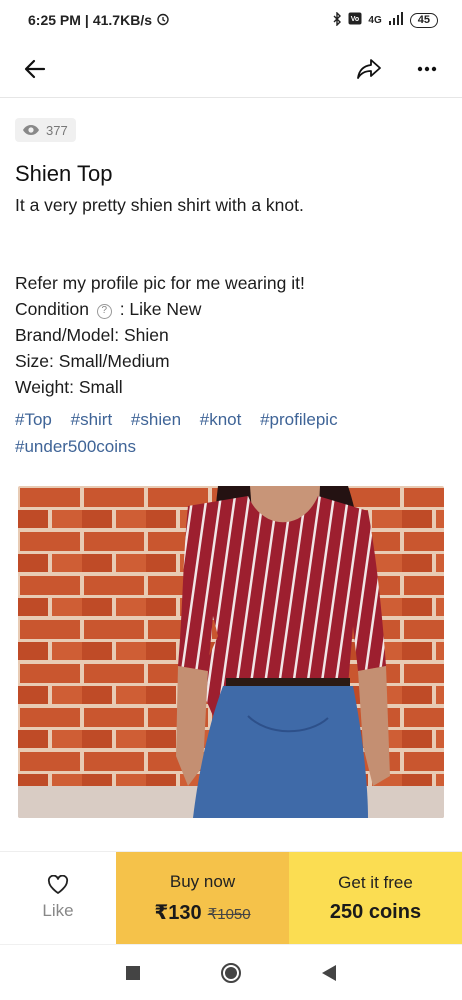 The height and width of the screenshot is (1000, 462). What do you see at coordinates (202, 881) in the screenshot?
I see `buy-now-label: Buy now` at bounding box center [202, 881].